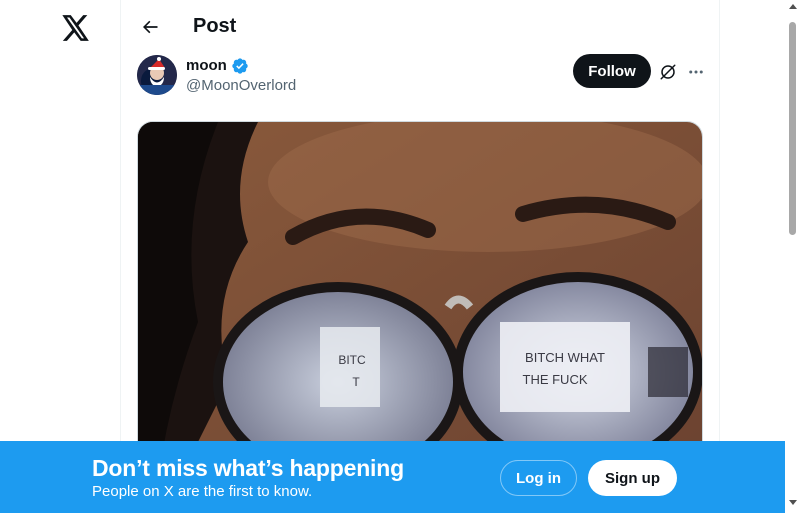 This screenshot has height=513, width=800. Describe the element at coordinates (792, 128) in the screenshot. I see `scrollbar-thumb` at that location.